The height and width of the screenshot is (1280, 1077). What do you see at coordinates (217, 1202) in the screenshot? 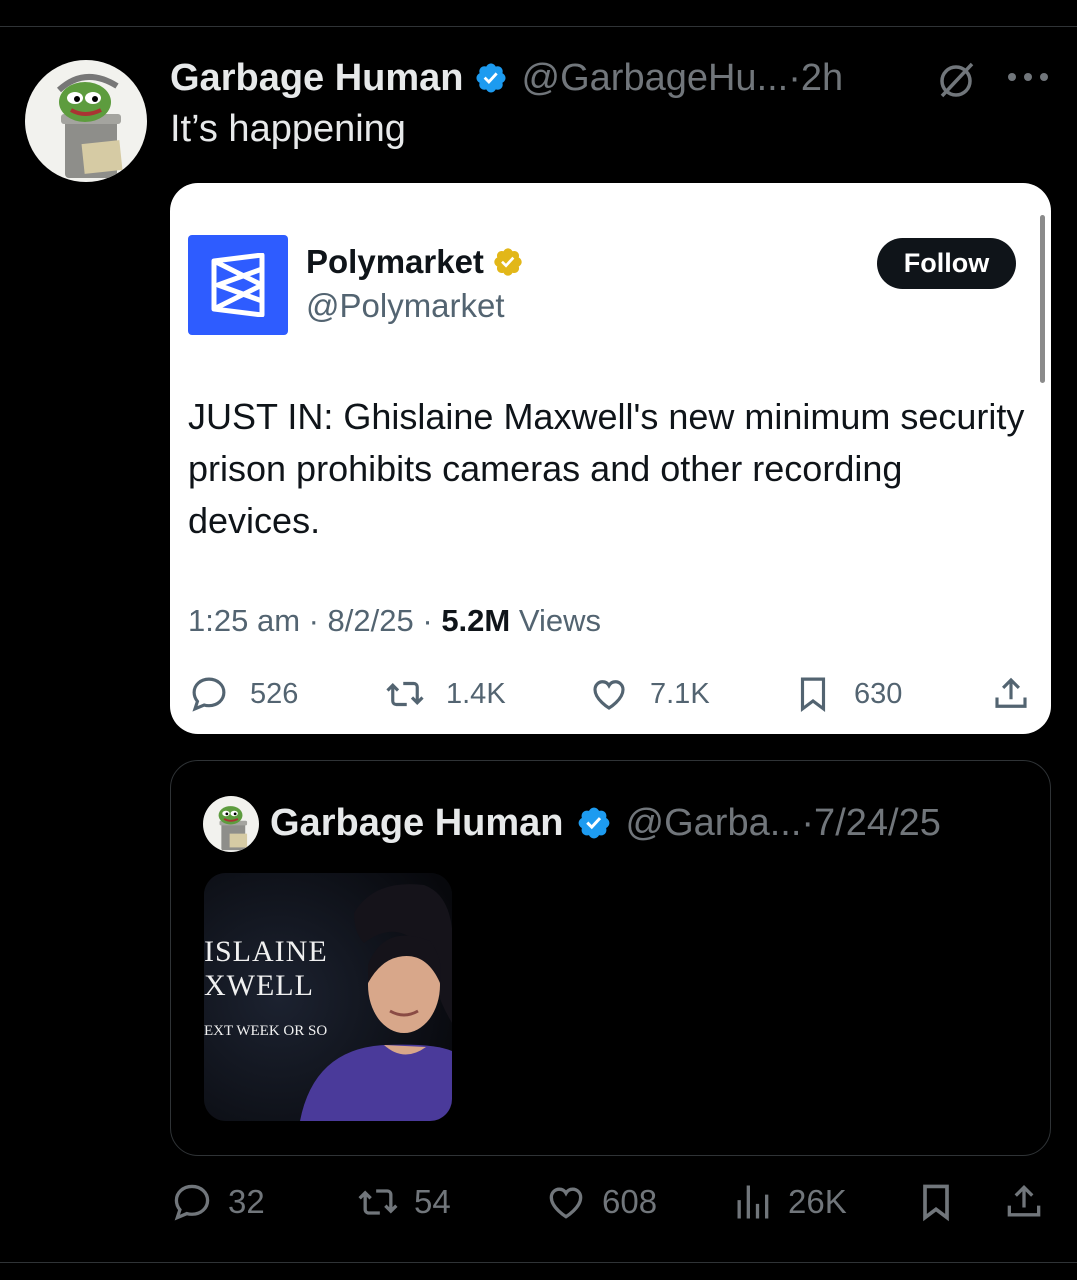
I see `reply-button: 32` at bounding box center [217, 1202].